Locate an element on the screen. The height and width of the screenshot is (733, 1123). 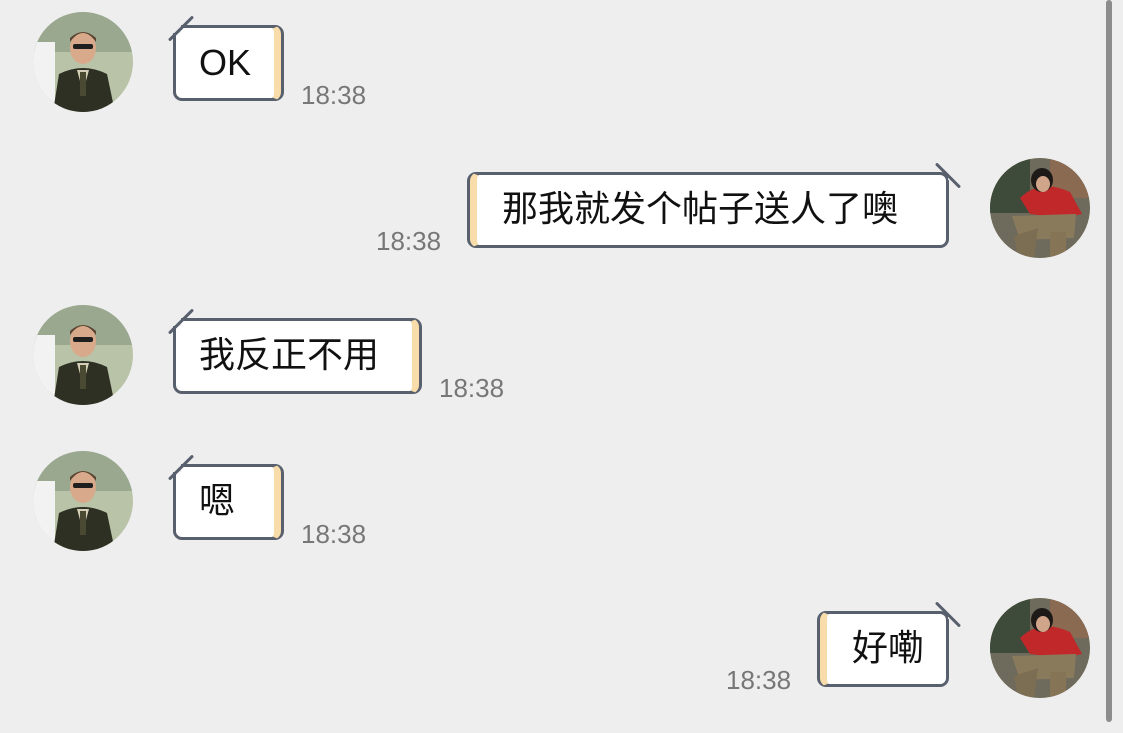
message-bubble: 那我就发个帖子送人了噢 is located at coordinates (716, 205).